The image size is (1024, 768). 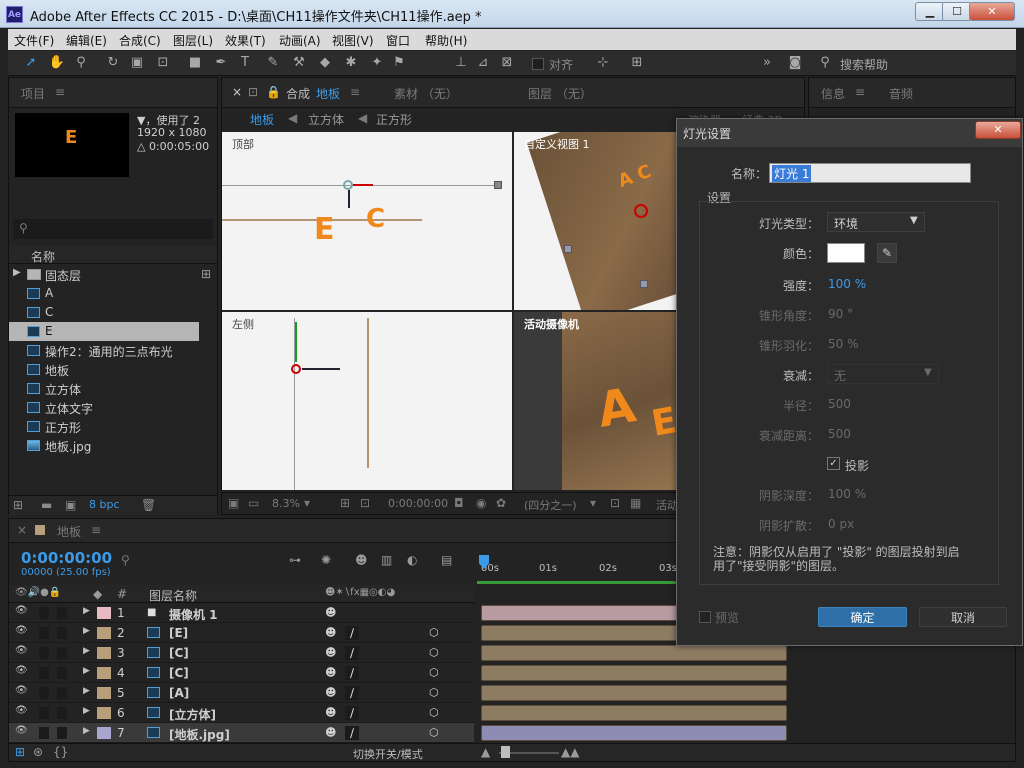 I want to click on cancel-button: 取消, so click(x=963, y=617).